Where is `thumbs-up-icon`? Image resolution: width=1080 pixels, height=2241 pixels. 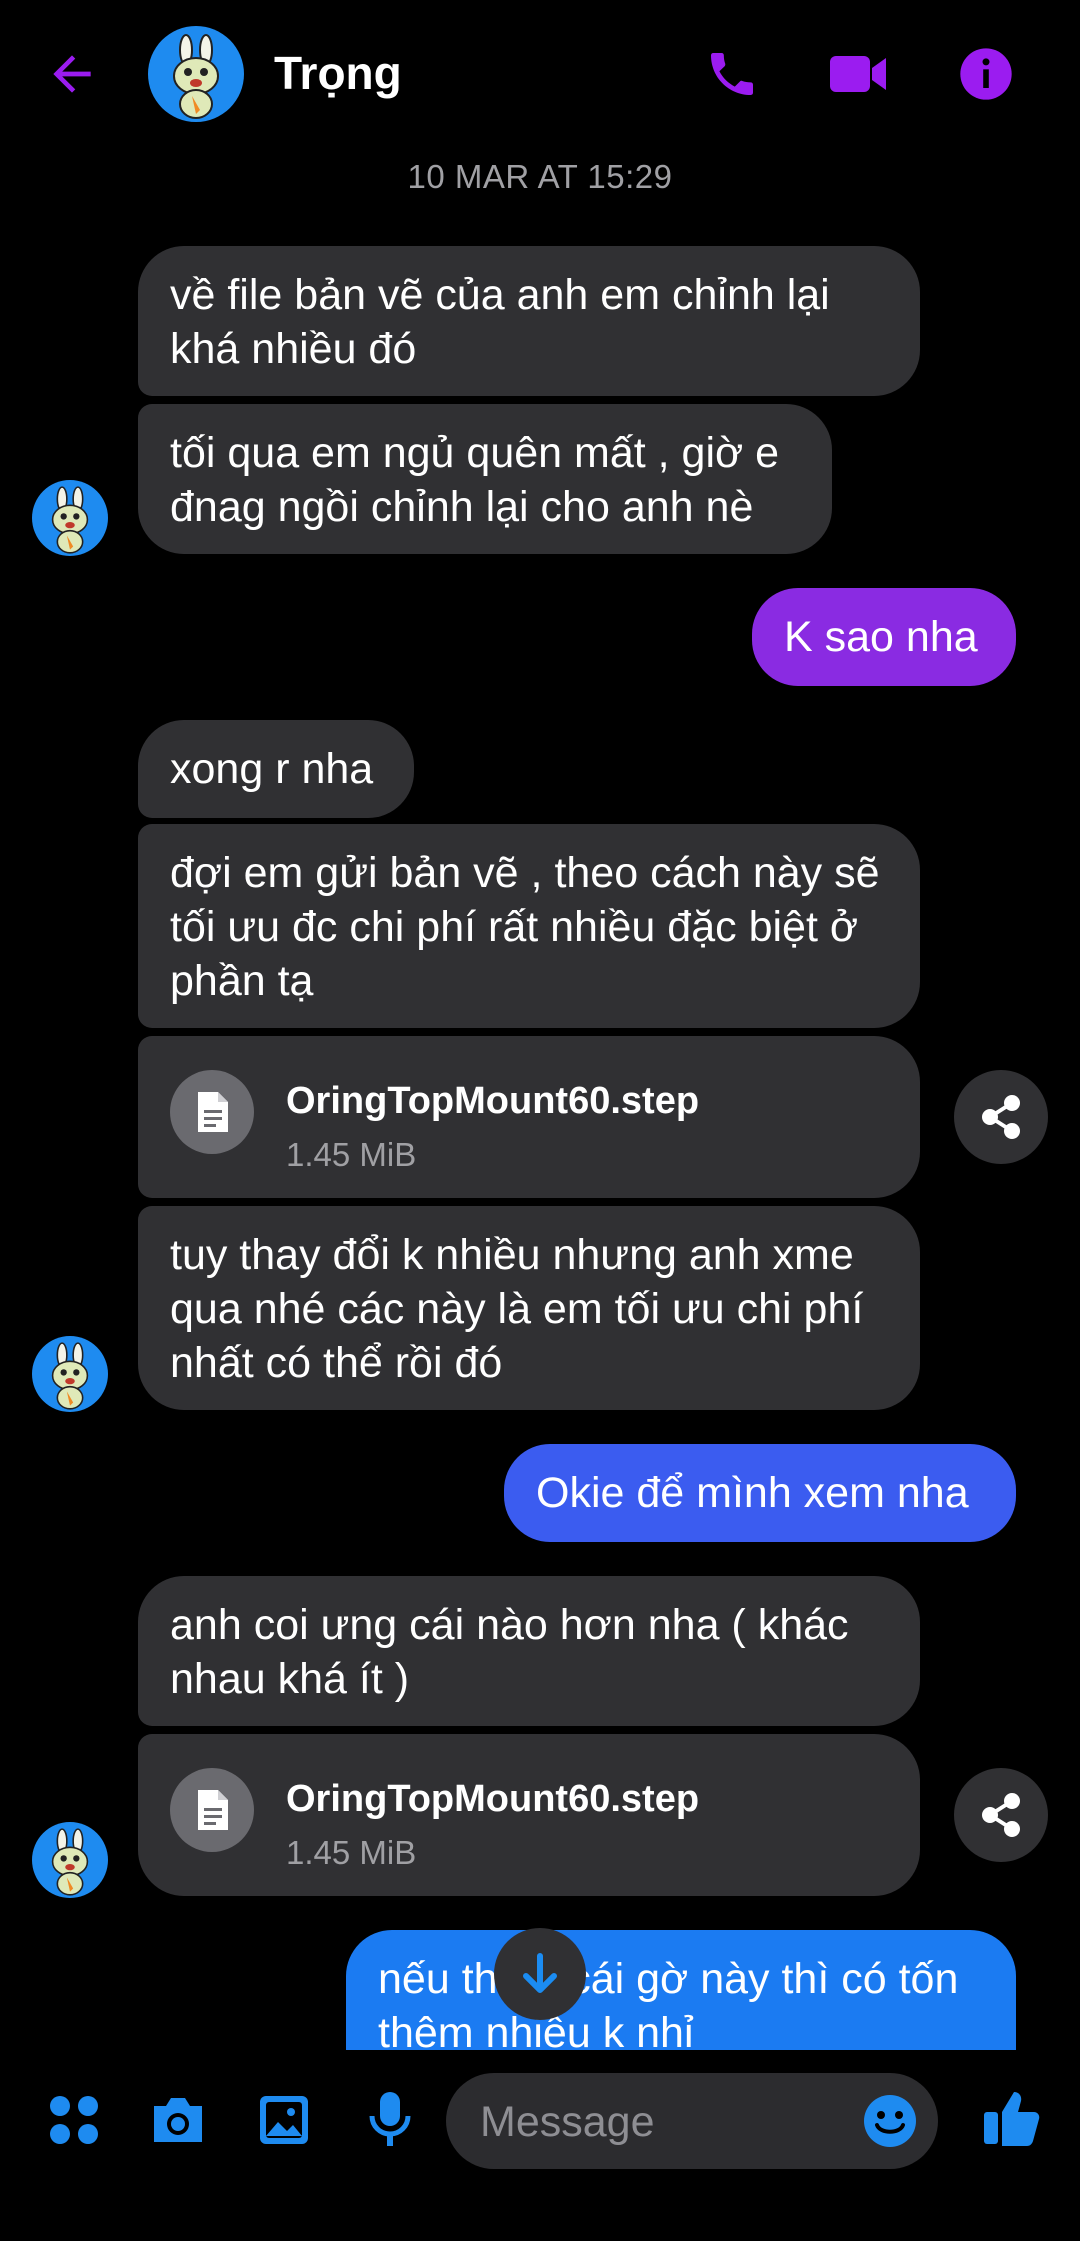 thumbs-up-icon is located at coordinates (1012, 2117).